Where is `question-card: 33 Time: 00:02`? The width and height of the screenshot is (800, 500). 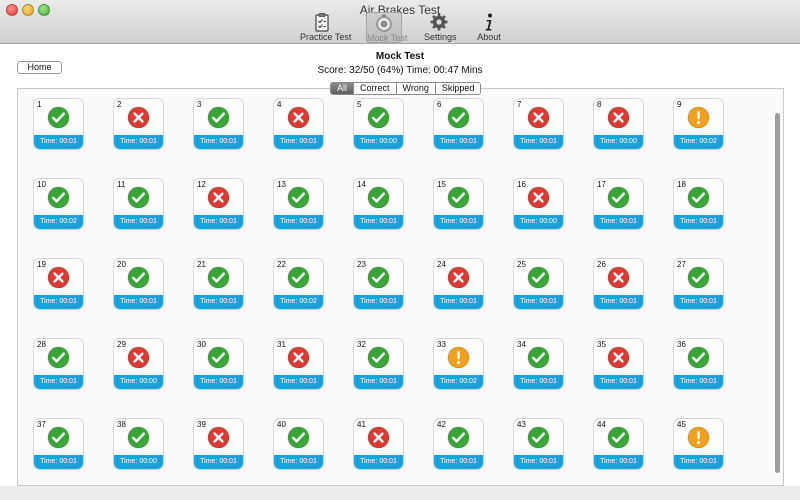
question-card: 33 Time: 00:02 is located at coordinates (458, 364).